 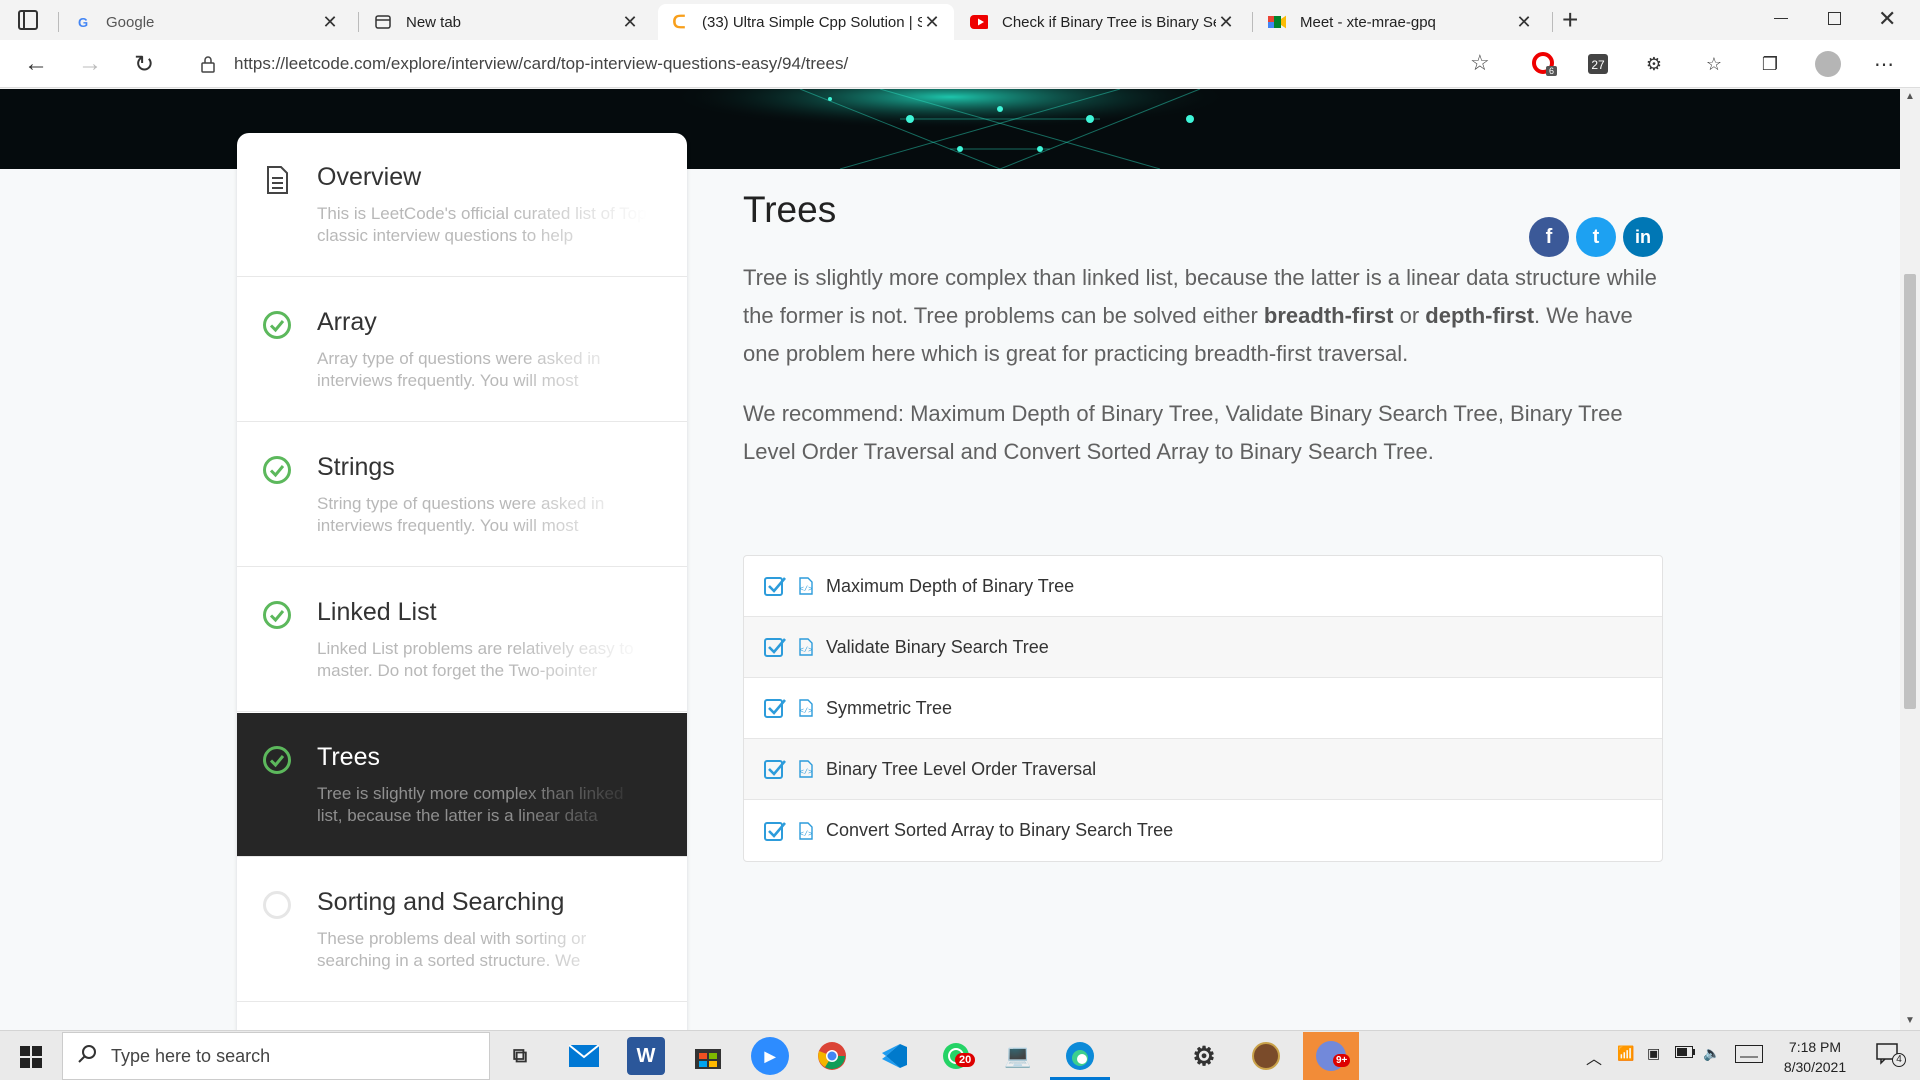 What do you see at coordinates (1711, 1053) in the screenshot?
I see `volume-icon: 🔈` at bounding box center [1711, 1053].